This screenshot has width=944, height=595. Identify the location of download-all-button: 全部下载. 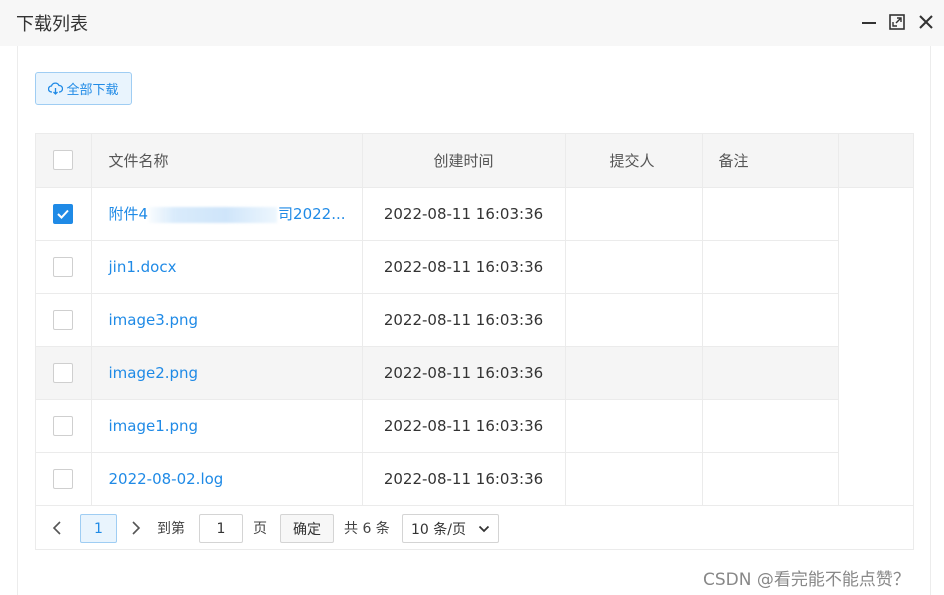
(83, 88).